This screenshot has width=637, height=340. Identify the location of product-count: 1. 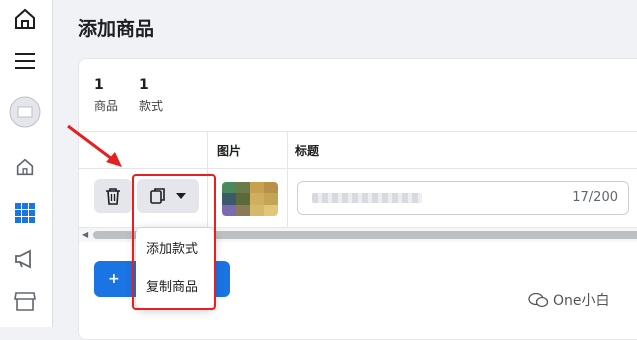
(99, 85).